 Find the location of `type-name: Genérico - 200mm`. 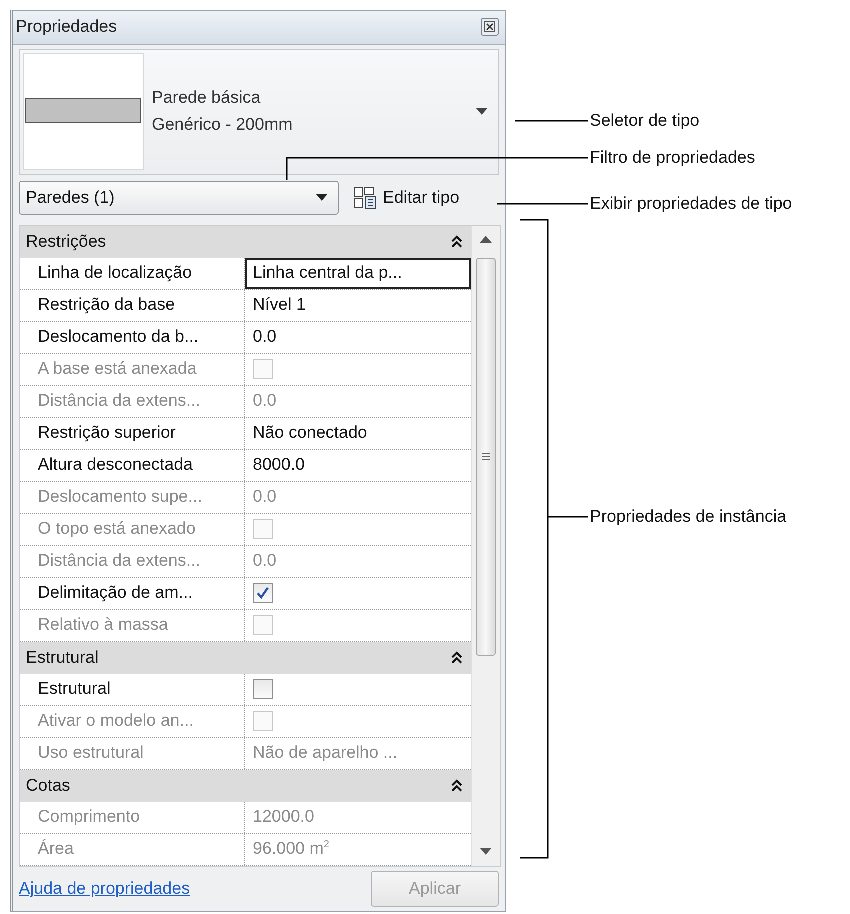

type-name: Genérico - 200mm is located at coordinates (223, 125).